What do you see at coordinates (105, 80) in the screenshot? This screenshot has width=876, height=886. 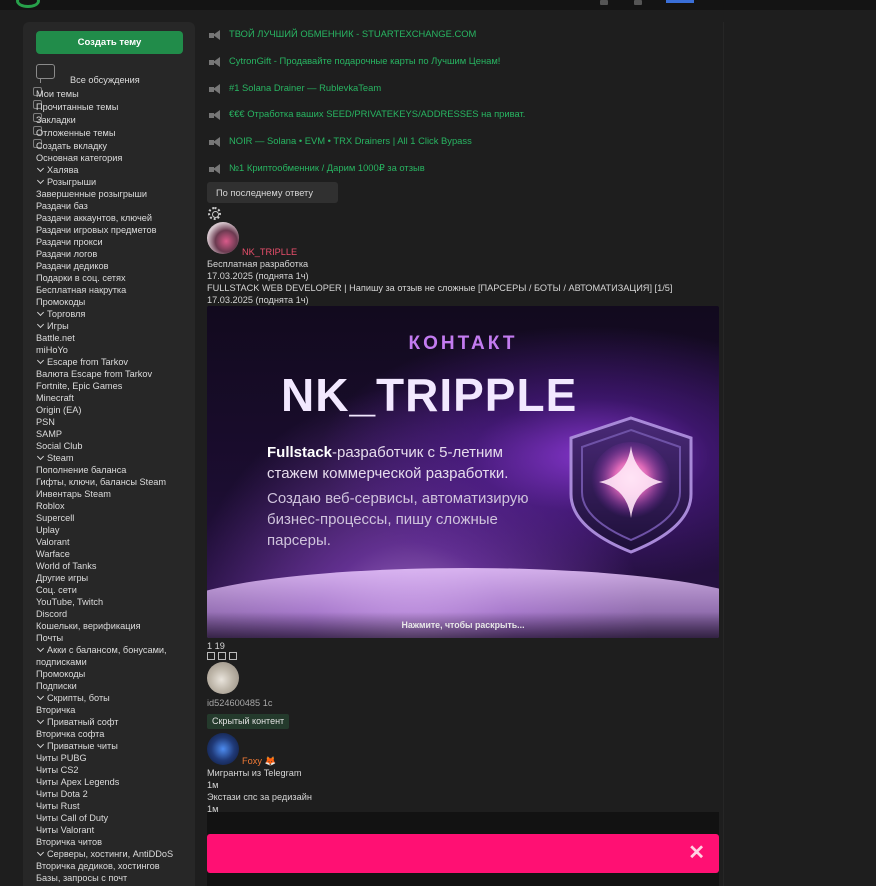 I see `sidebar-nav-item: Все обсуждения` at bounding box center [105, 80].